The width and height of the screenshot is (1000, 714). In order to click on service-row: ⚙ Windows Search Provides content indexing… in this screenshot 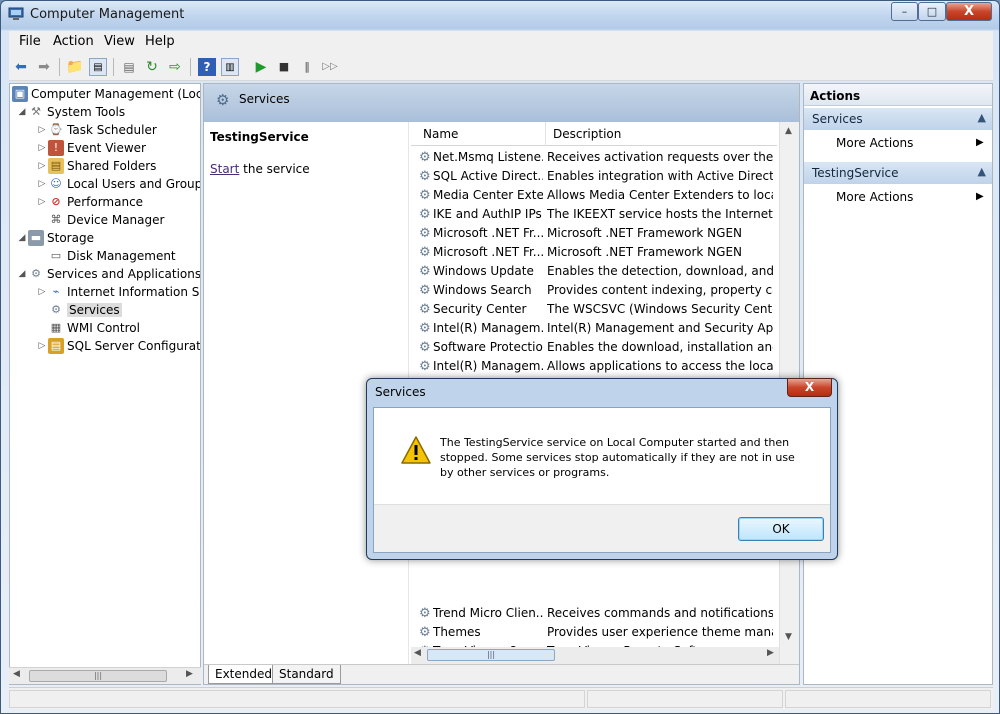, I will do `click(594, 290)`.